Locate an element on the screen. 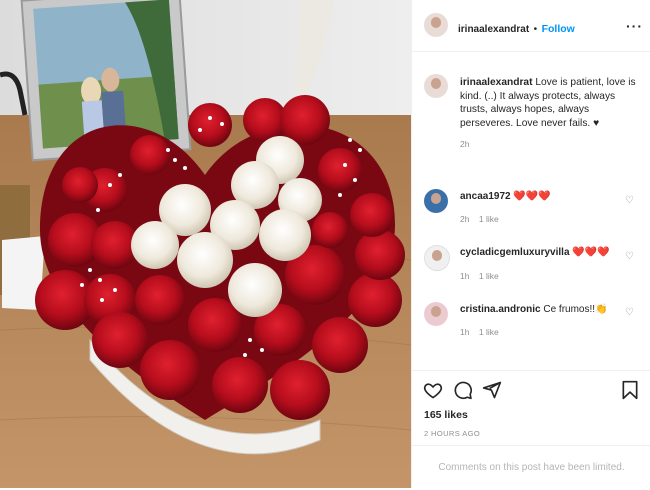 Image resolution: width=650 pixels, height=490 pixels. comment-meta: 2h 1 like is located at coordinates (479, 219).